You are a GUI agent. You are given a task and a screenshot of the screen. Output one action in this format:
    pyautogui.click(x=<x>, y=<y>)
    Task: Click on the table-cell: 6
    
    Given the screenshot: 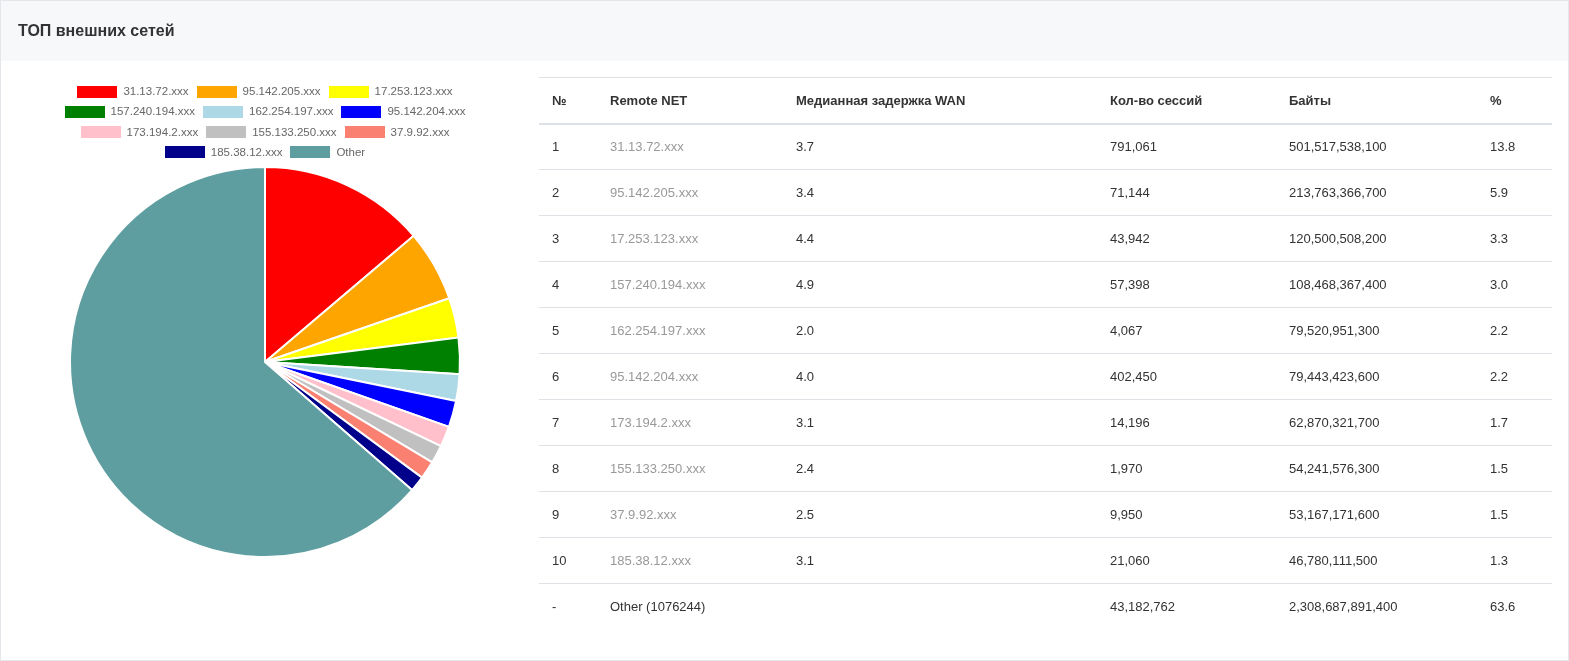 What is the action you would take?
    pyautogui.click(x=556, y=376)
    